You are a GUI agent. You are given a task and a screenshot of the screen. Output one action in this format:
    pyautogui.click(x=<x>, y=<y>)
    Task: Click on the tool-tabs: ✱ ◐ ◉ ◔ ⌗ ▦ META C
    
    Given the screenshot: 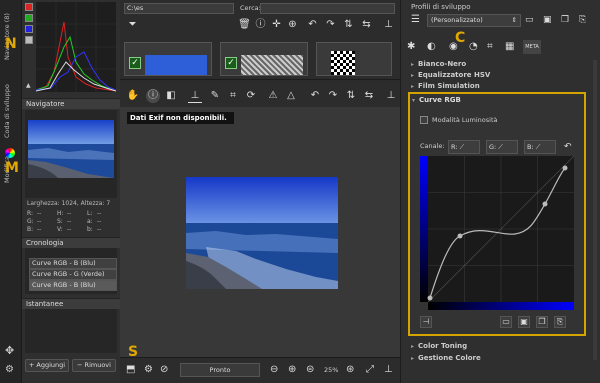 What is the action you would take?
    pyautogui.click(x=474, y=43)
    